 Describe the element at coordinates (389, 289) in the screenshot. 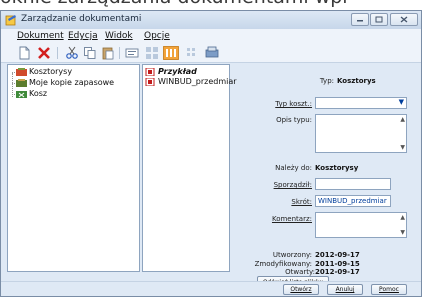

I see `help-button: Pomoc` at that location.